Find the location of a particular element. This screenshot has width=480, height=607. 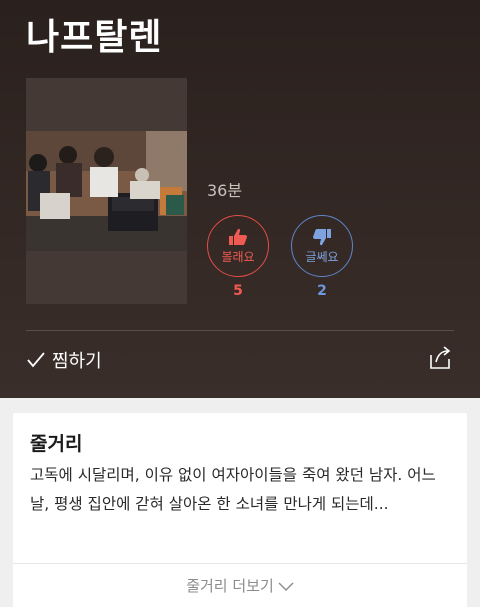

dislike-count: 2 is located at coordinates (322, 291).